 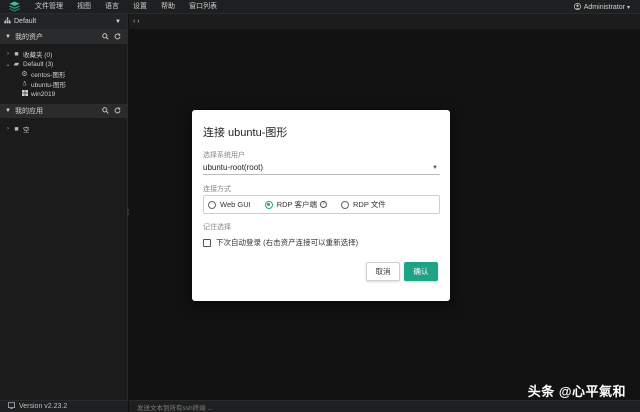 What do you see at coordinates (63, 54) in the screenshot?
I see `tree-node-favorites: › ■ 收藏夹 (0)` at bounding box center [63, 54].